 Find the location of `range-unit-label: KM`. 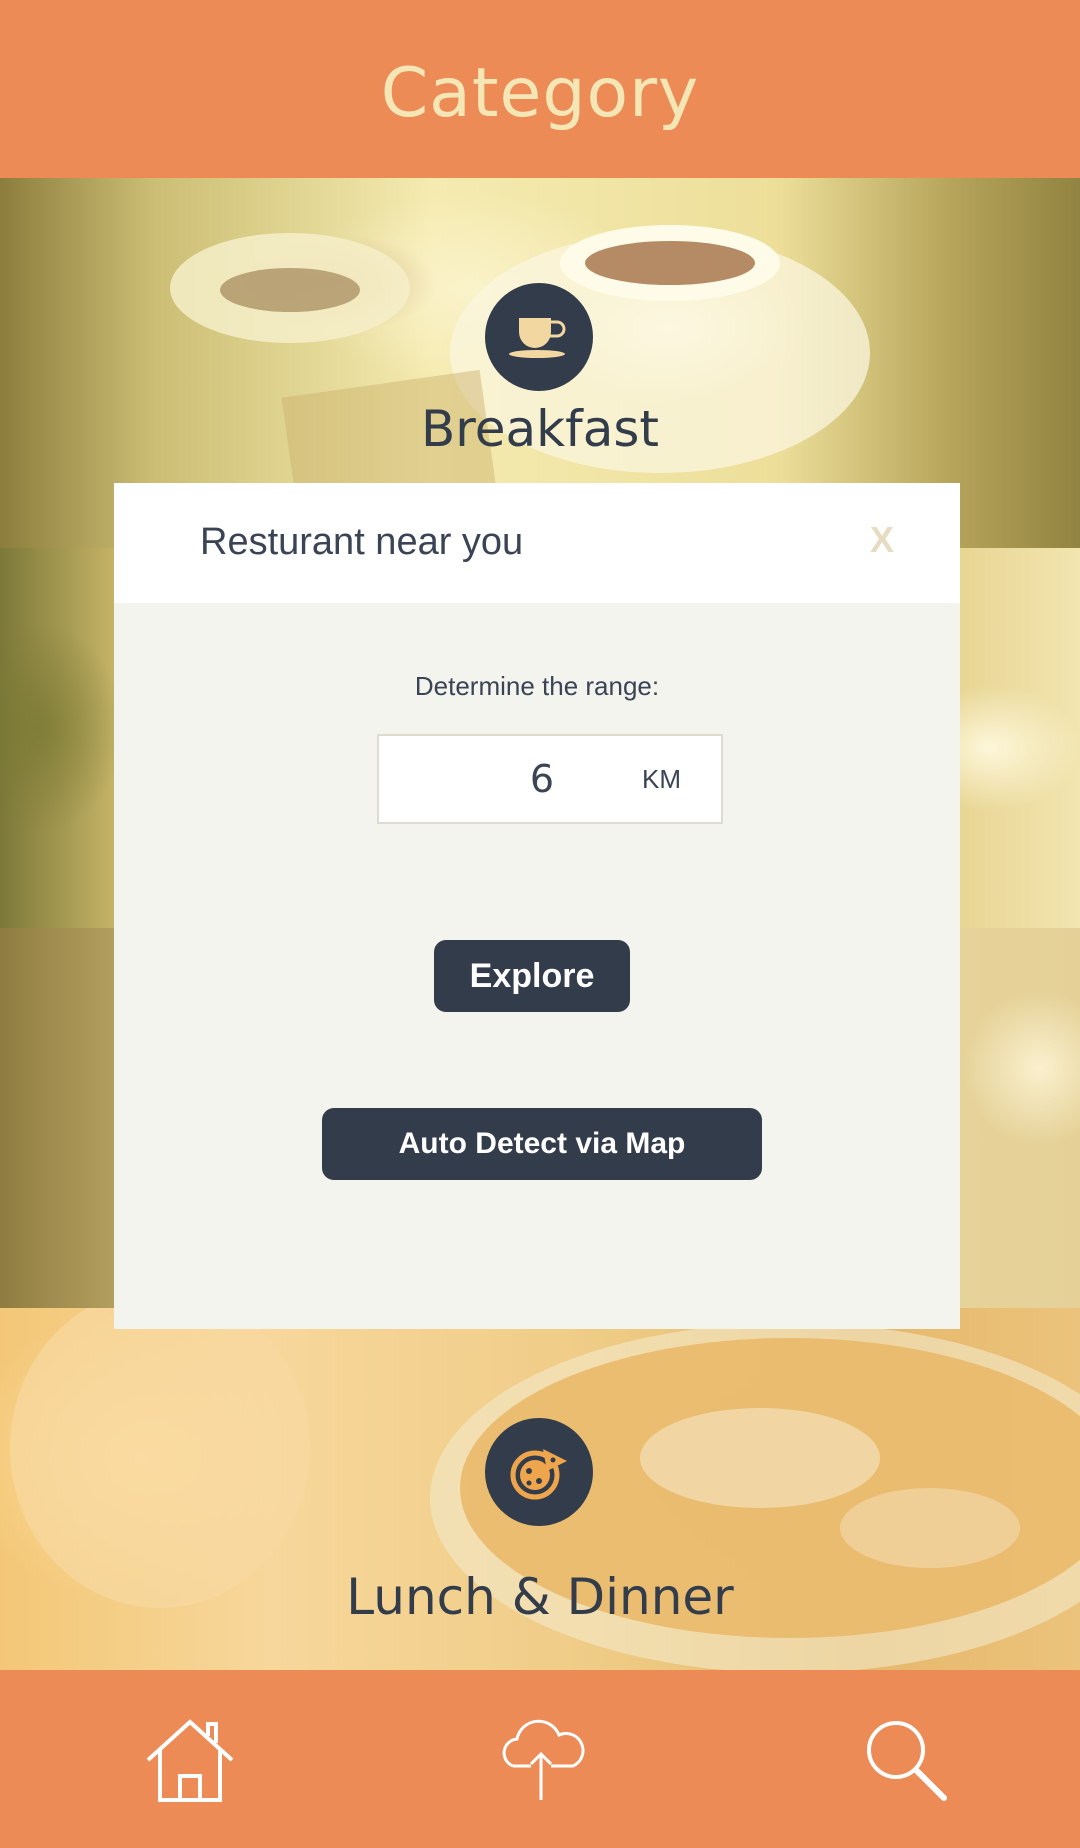

range-unit-label: KM is located at coordinates (661, 779).